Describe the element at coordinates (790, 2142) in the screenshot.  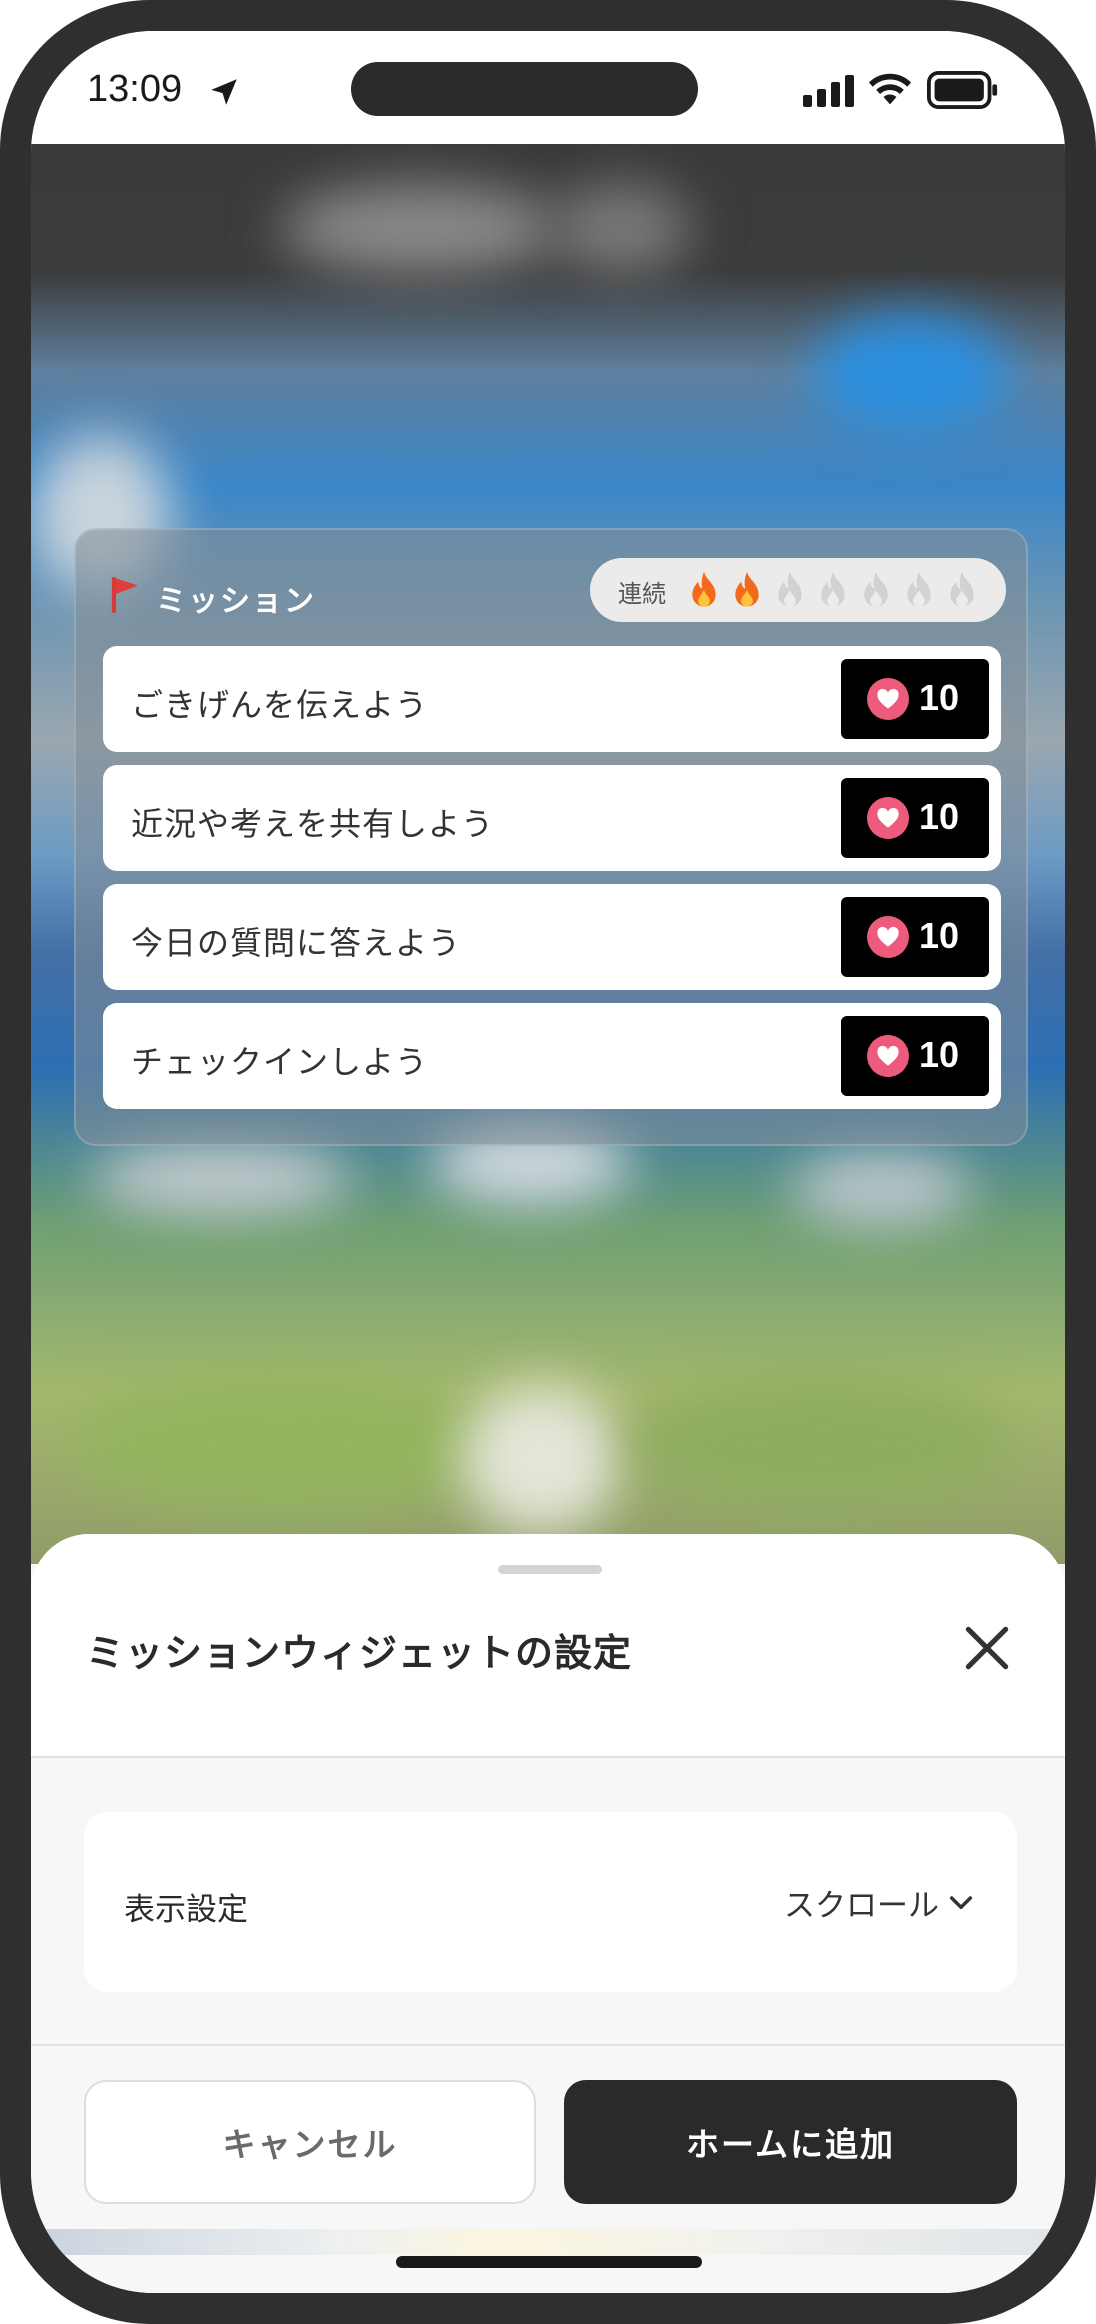
I see `add-to-home-button: ホームに追加` at that location.